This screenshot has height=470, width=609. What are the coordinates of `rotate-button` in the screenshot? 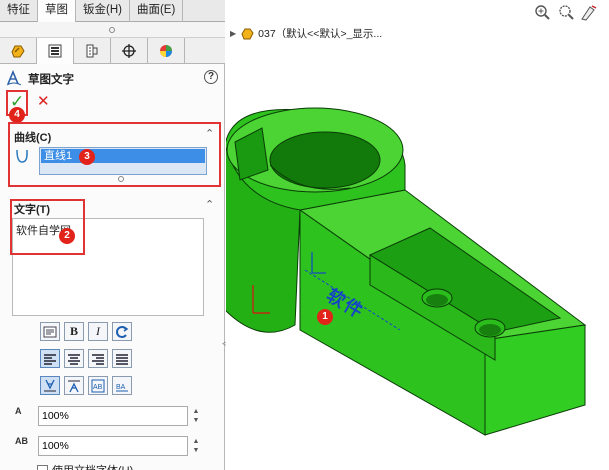 It's located at (122, 331).